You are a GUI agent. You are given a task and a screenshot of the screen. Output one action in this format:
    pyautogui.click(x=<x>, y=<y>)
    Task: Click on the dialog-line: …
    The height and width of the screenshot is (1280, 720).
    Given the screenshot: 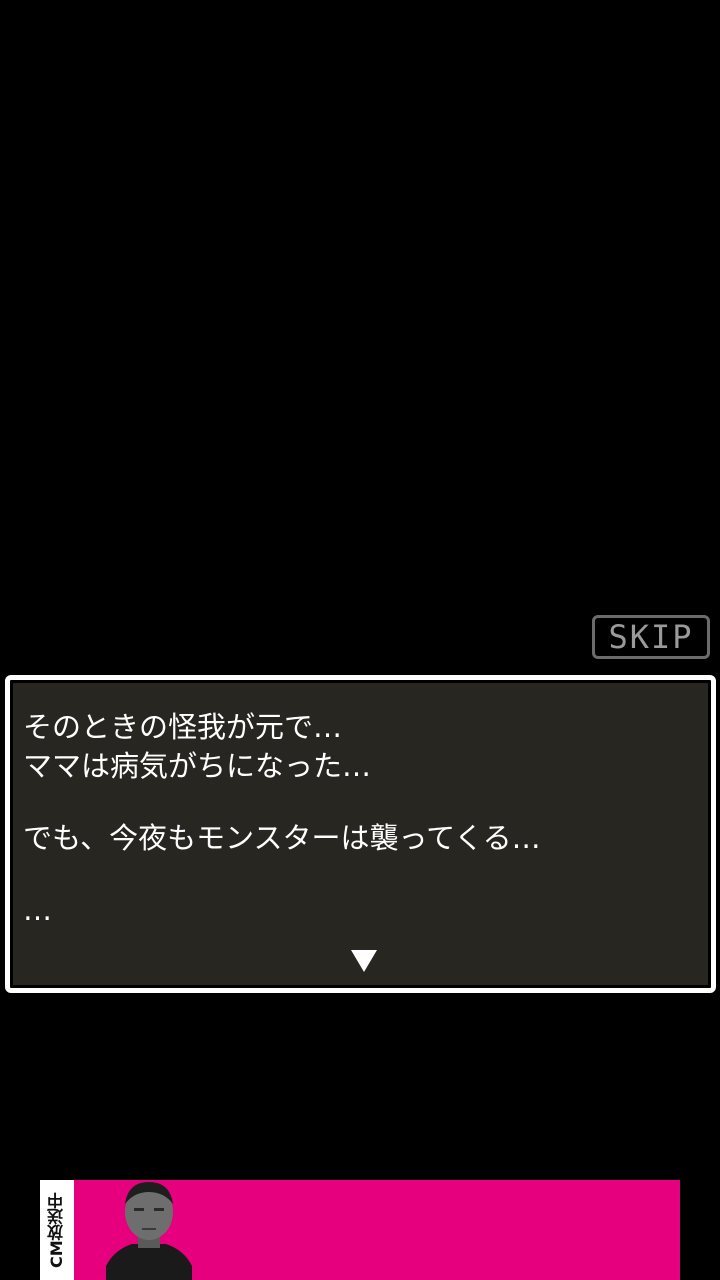 What is the action you would take?
    pyautogui.click(x=37, y=910)
    